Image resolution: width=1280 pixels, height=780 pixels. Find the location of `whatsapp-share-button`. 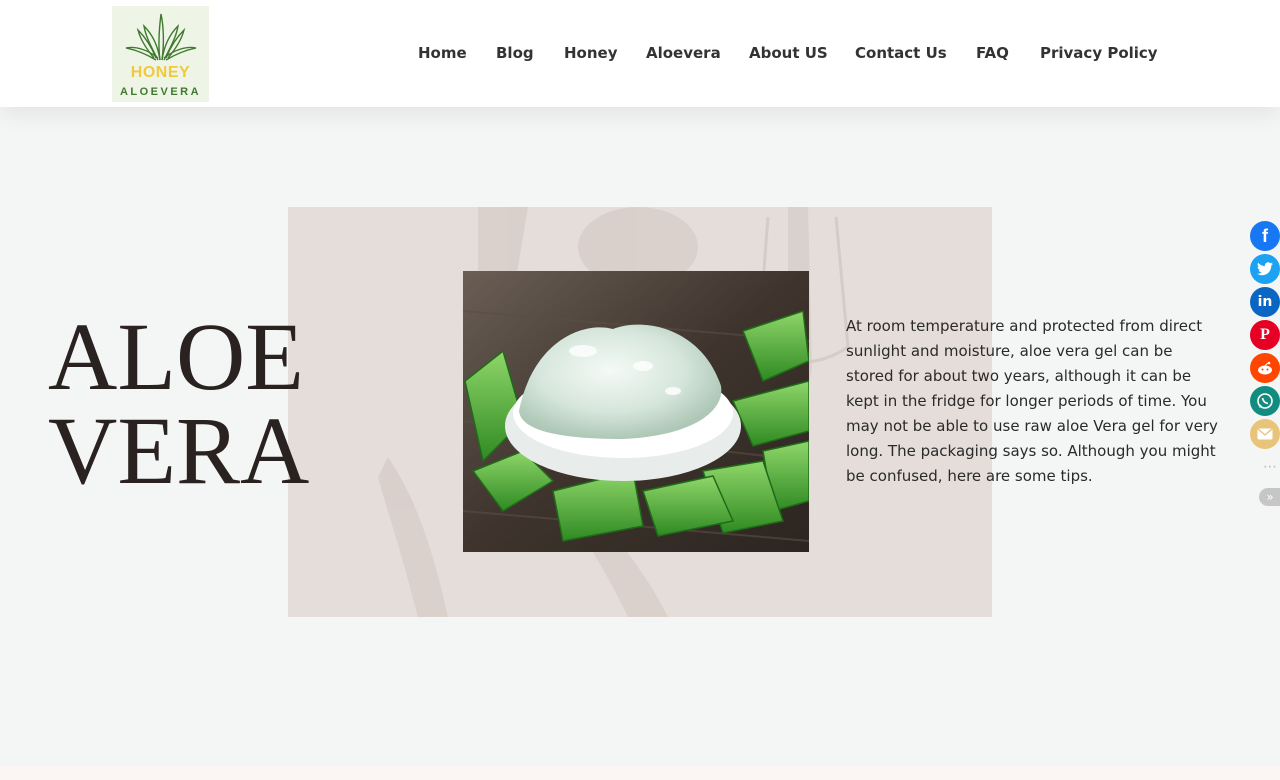

whatsapp-share-button is located at coordinates (1265, 401).